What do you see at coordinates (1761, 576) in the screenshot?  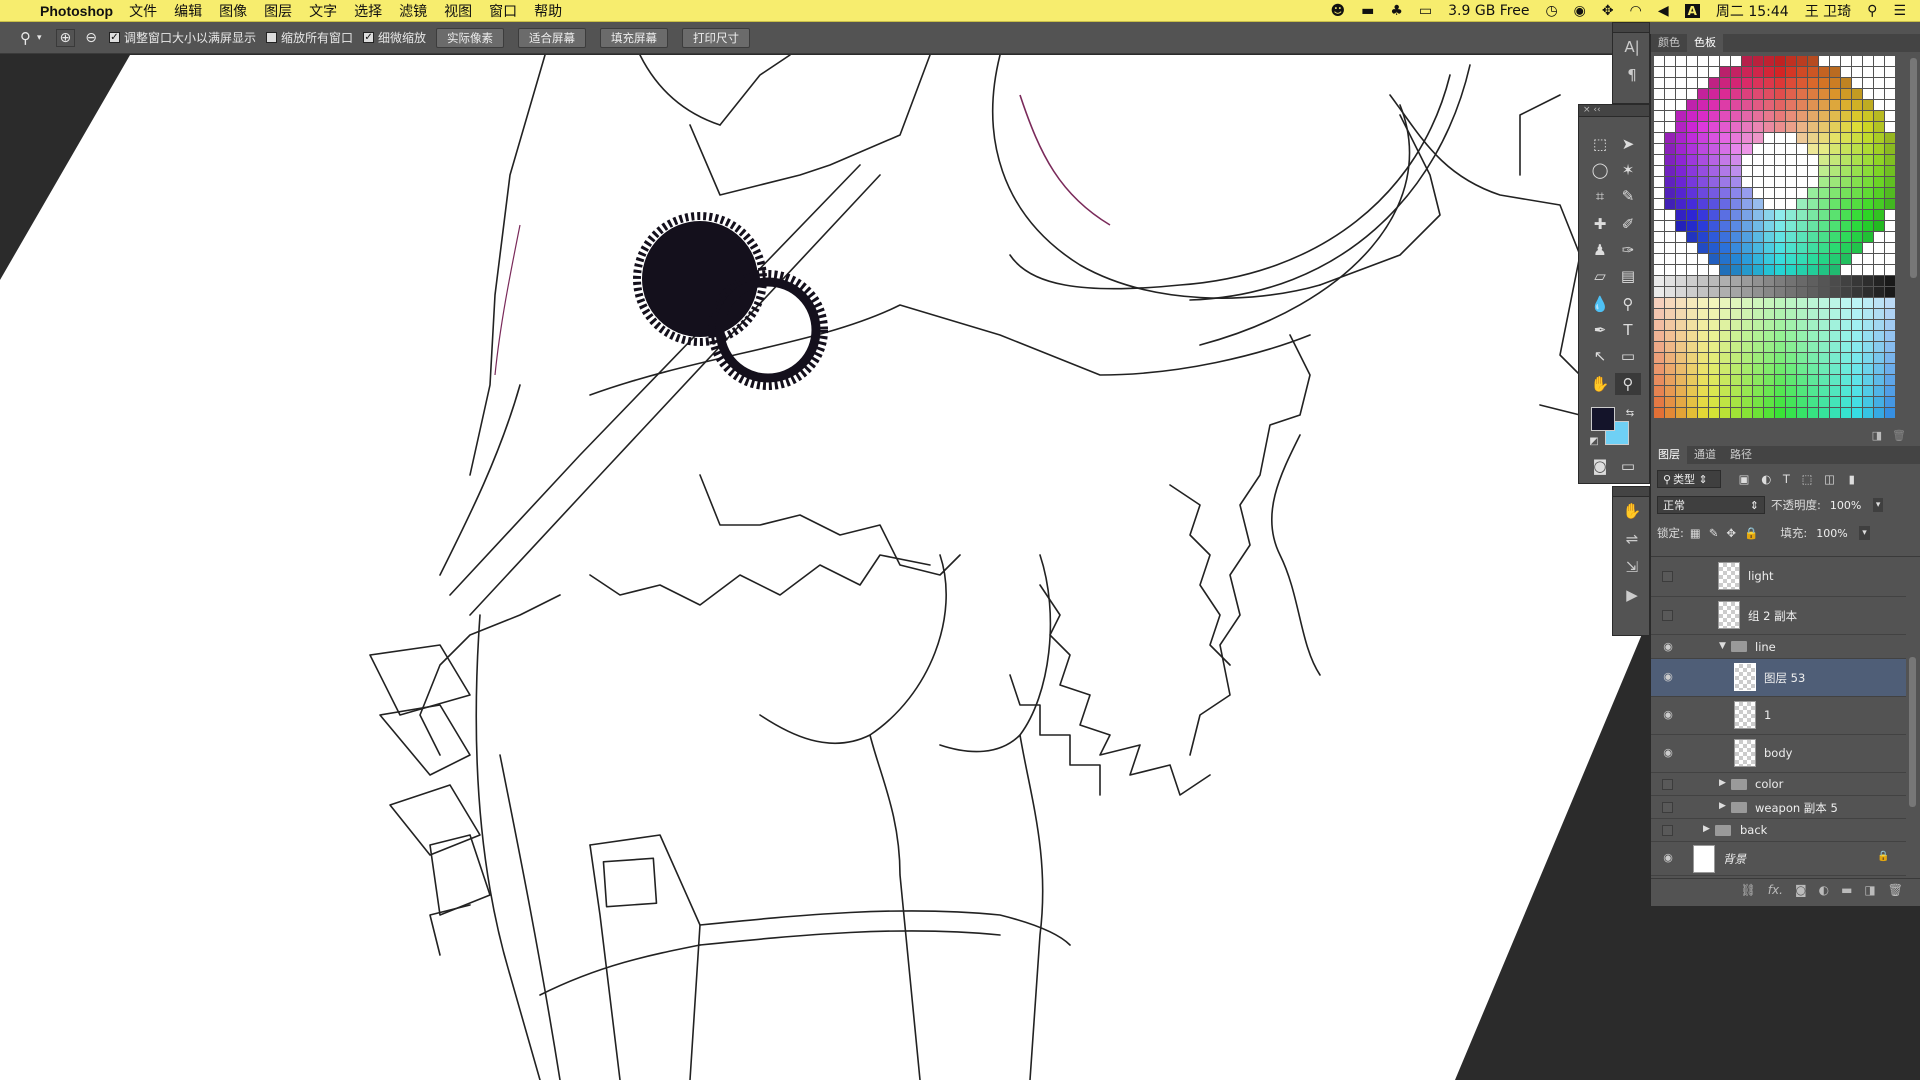 I see `layer-name: light` at bounding box center [1761, 576].